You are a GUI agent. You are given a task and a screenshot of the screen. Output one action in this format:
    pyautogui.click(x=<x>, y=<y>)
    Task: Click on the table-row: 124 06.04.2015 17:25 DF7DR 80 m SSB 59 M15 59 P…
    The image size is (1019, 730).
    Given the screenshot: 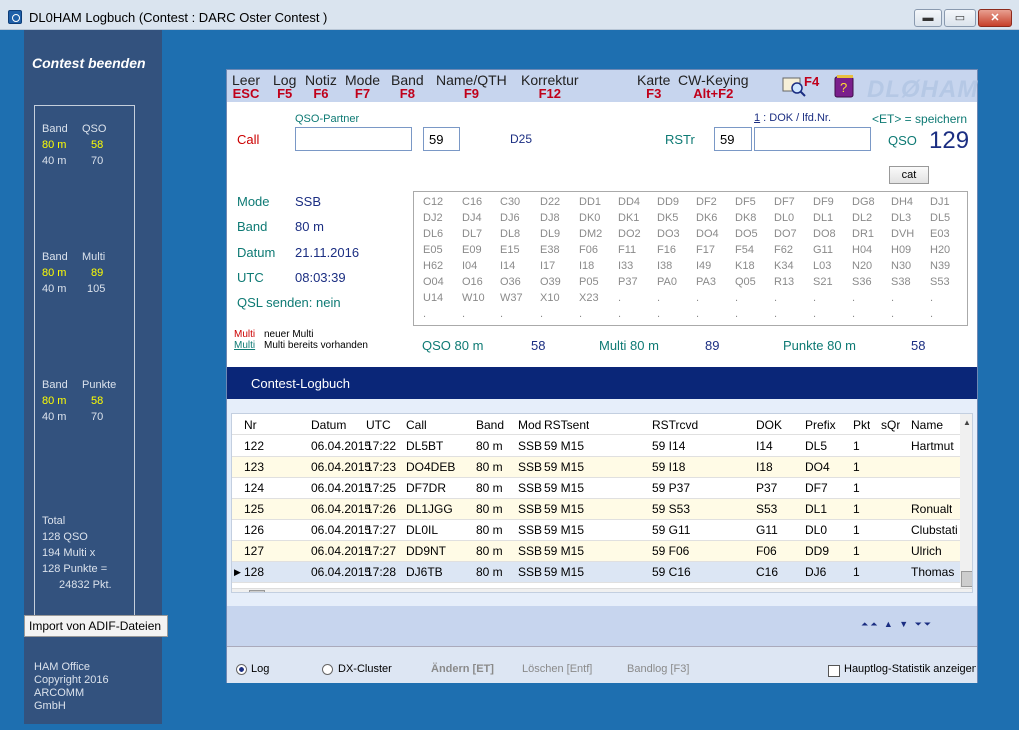 What is the action you would take?
    pyautogui.click(x=597, y=488)
    